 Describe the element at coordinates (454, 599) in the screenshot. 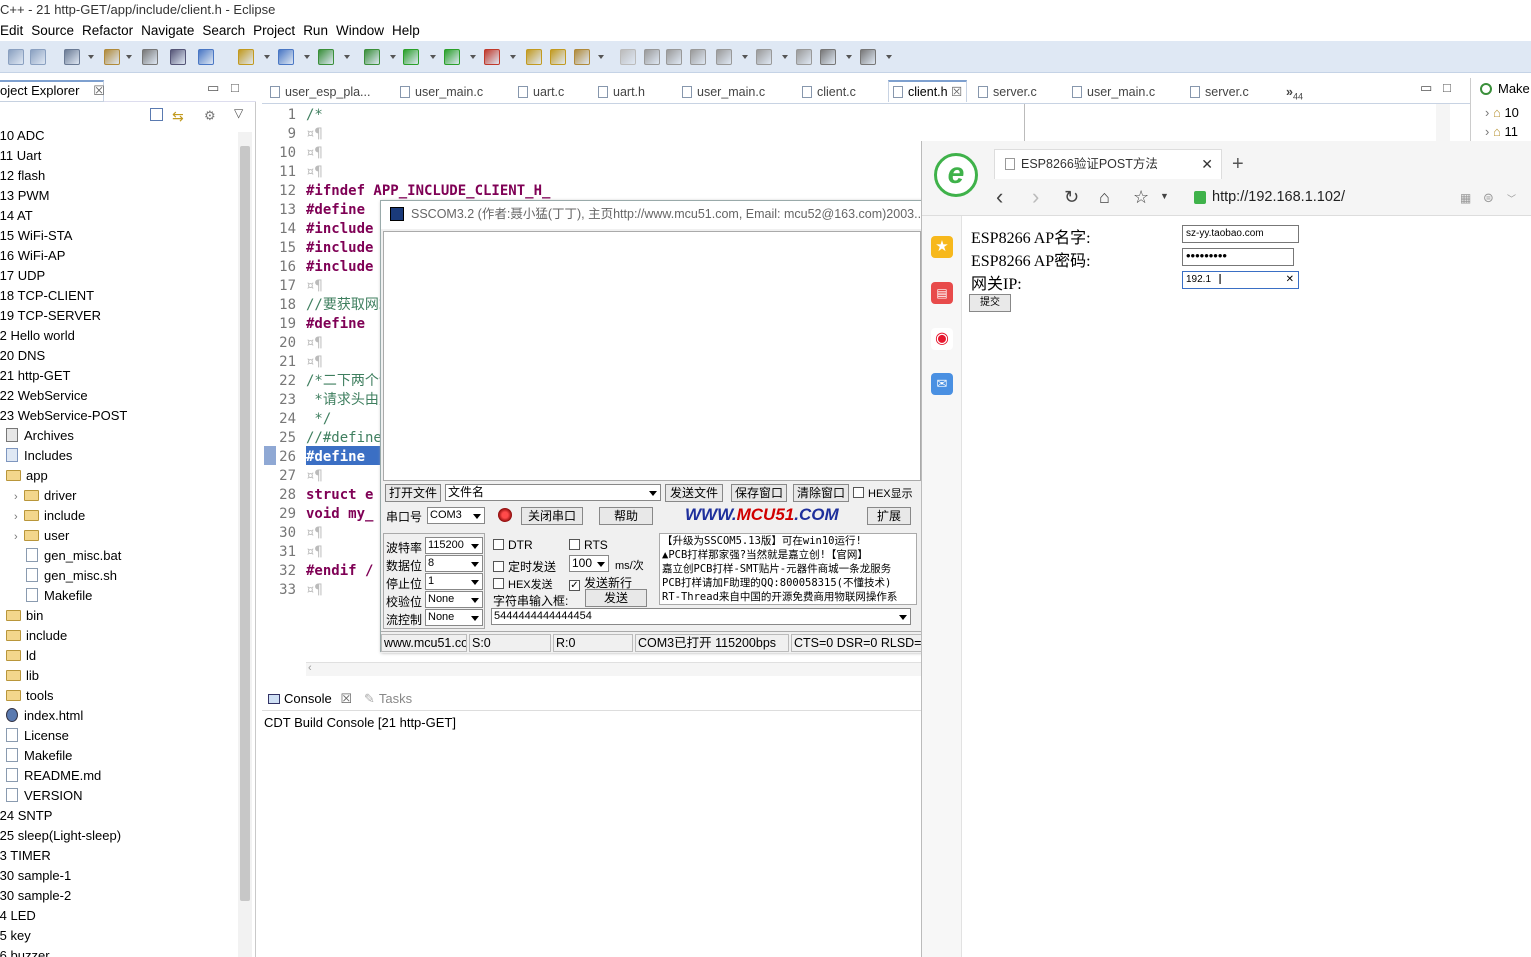

I see `parity-select: None` at that location.